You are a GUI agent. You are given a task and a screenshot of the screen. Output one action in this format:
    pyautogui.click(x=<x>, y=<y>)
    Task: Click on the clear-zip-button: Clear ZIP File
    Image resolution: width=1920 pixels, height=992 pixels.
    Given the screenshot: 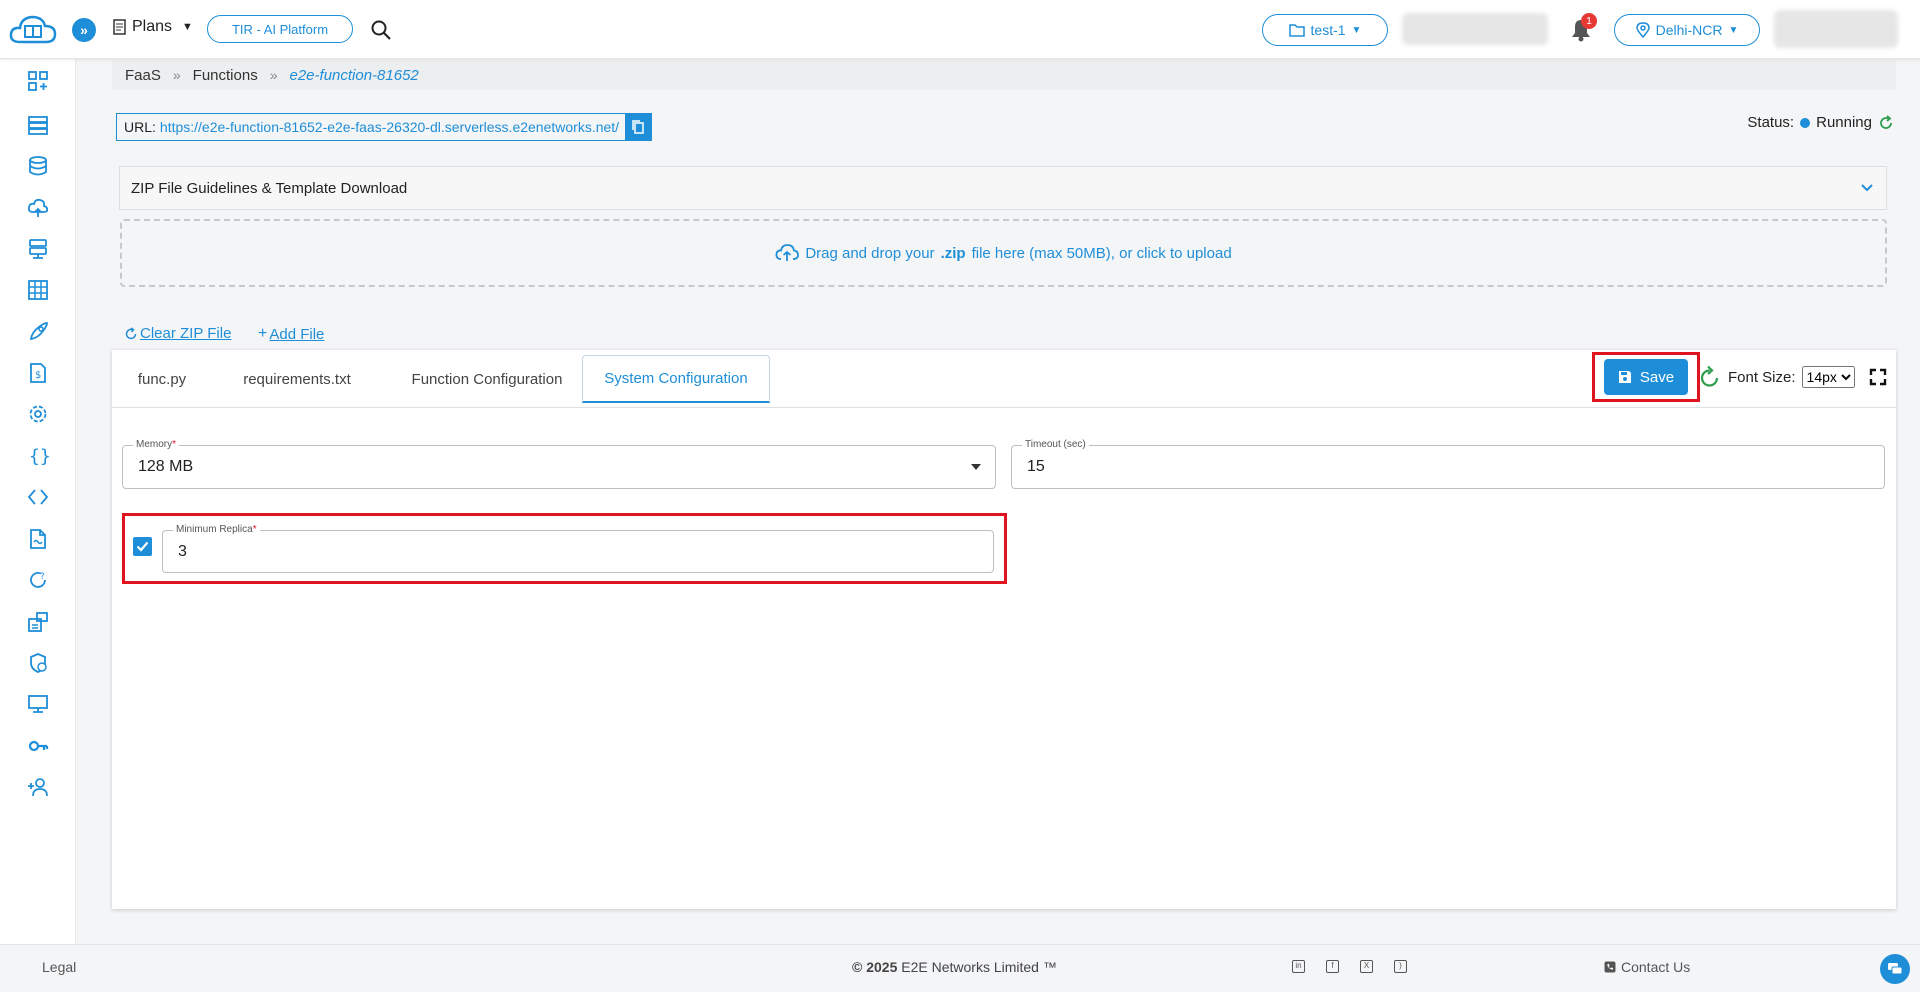 What is the action you would take?
    pyautogui.click(x=177, y=333)
    